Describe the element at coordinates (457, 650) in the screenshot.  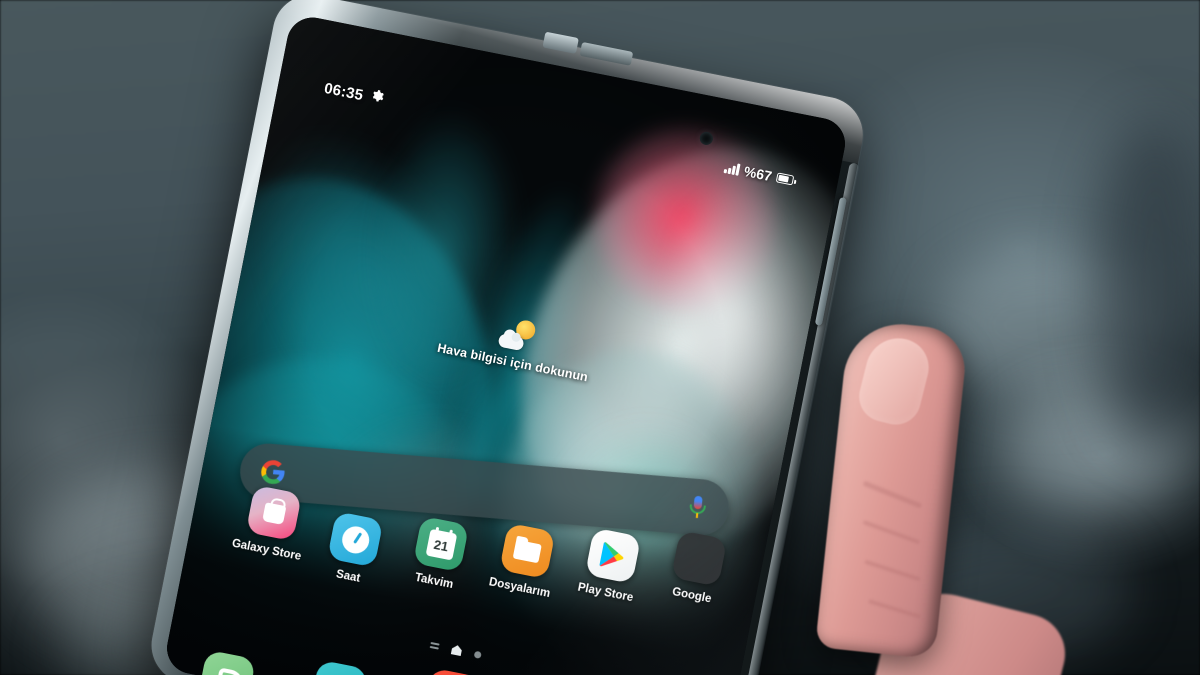
I see `home-icon` at that location.